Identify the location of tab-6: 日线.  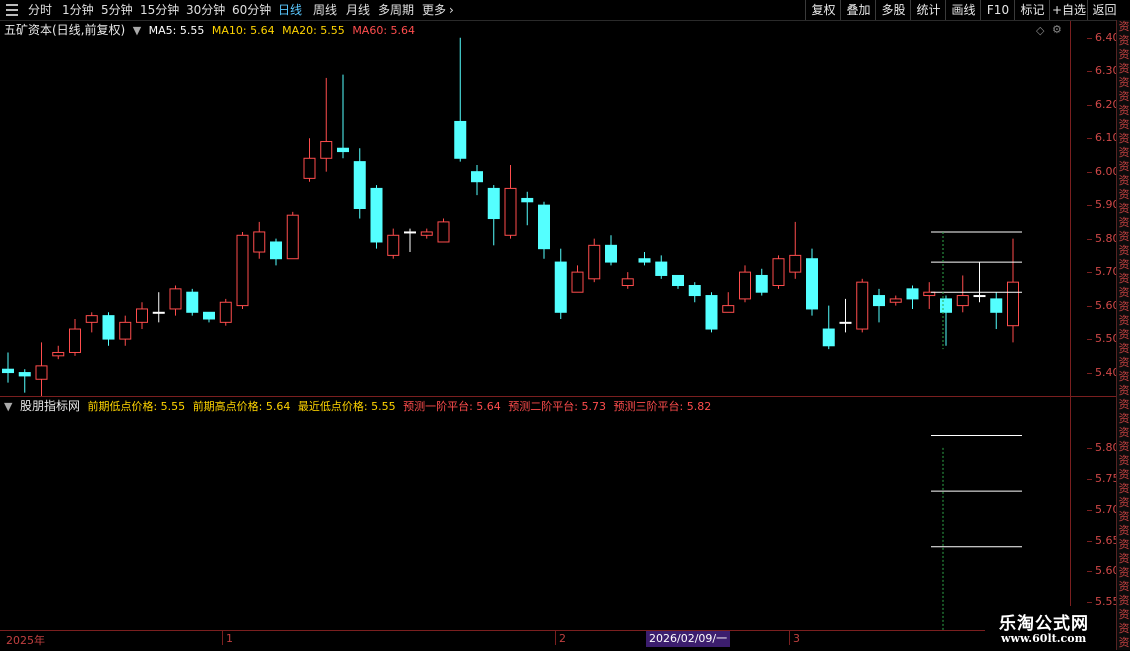
(290, 10).